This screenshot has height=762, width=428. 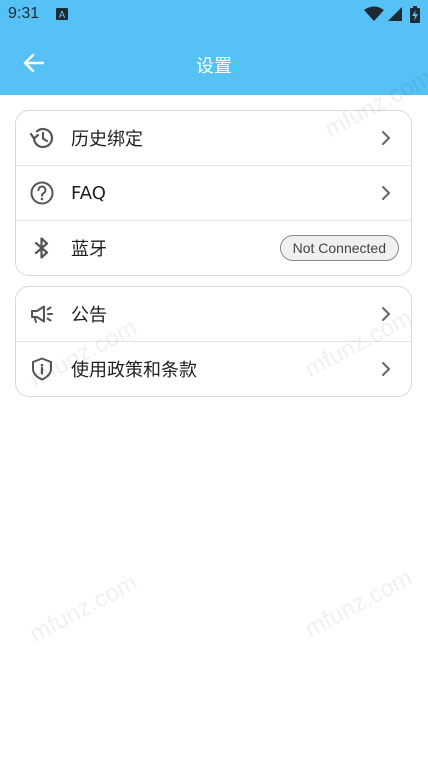 I want to click on page-title: 设置, so click(x=214, y=66).